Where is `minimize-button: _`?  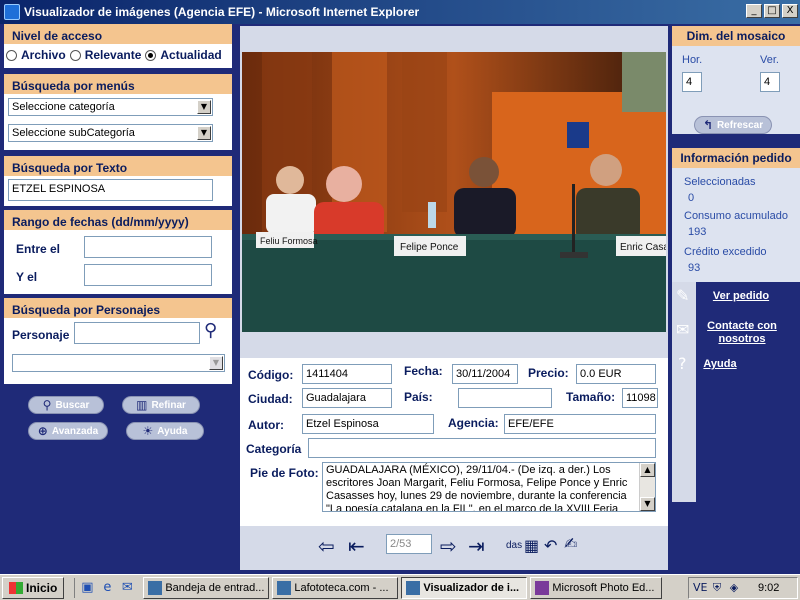 minimize-button: _ is located at coordinates (754, 11).